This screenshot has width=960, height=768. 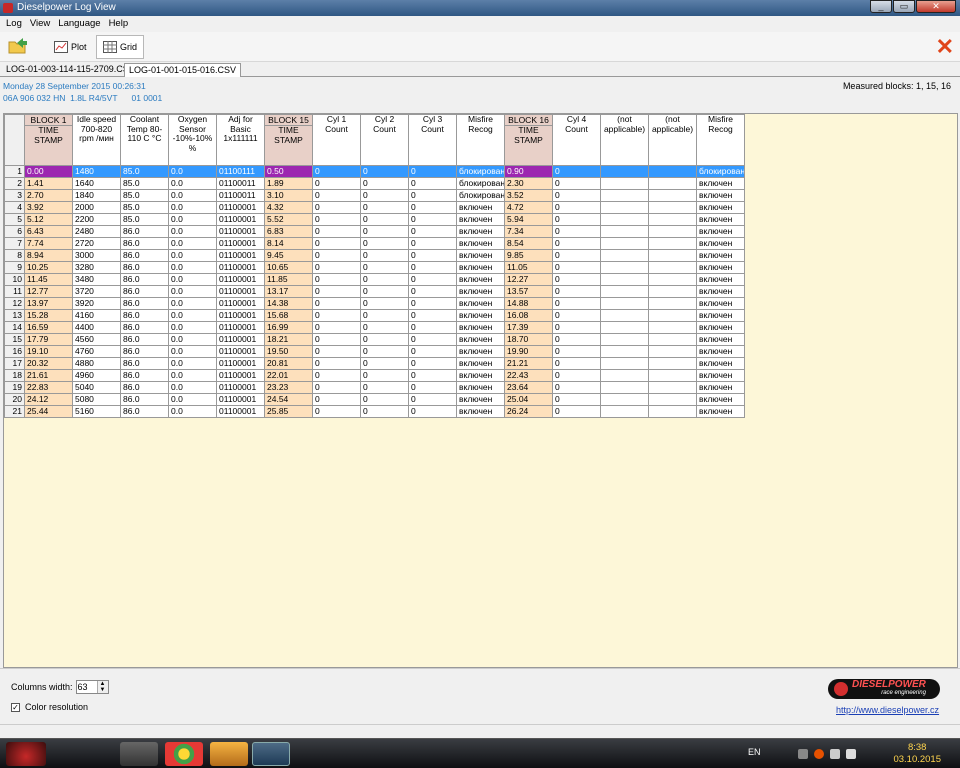 I want to click on cell-timestamp-1: 13.97, so click(x=48, y=303).